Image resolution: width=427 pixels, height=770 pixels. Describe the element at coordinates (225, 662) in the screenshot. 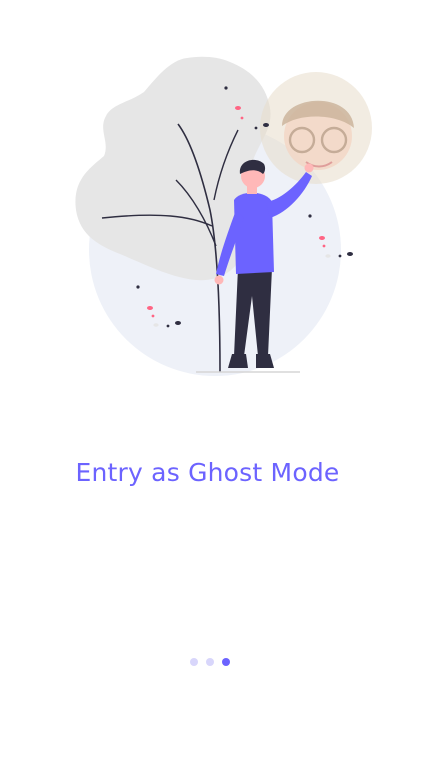

I see `page-dot-3-active` at that location.